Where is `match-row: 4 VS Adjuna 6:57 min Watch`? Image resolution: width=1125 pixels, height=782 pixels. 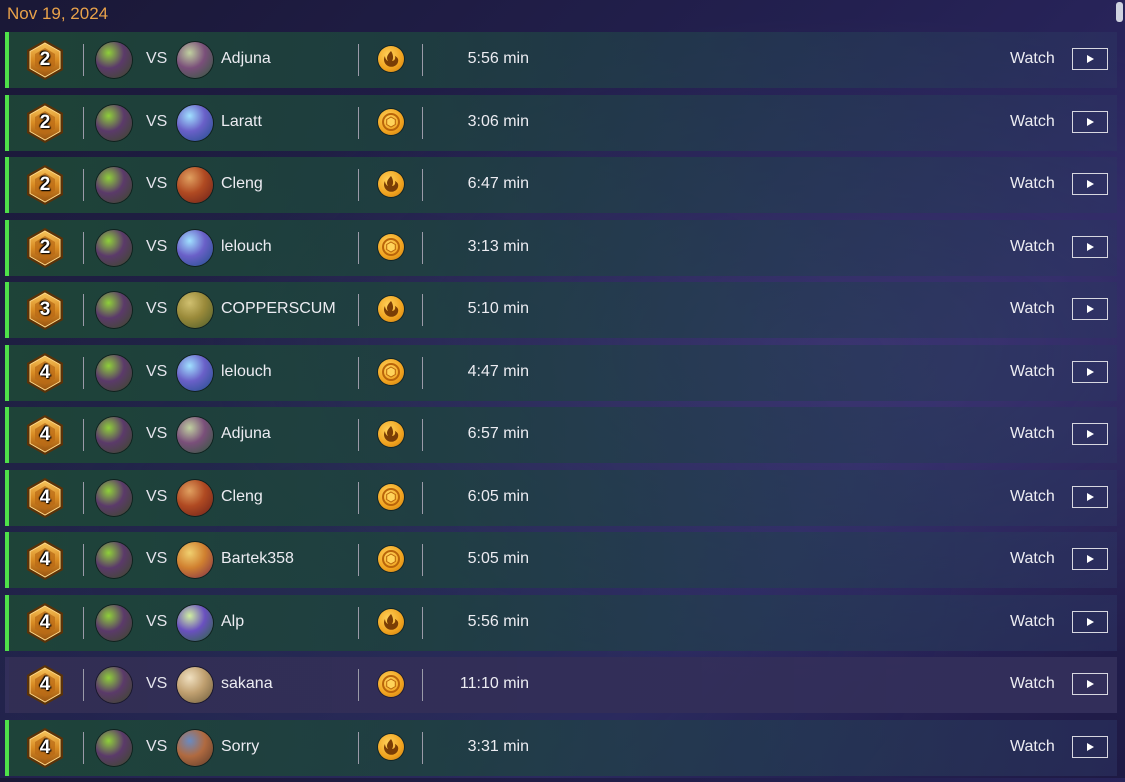
match-row: 4 VS Adjuna 6:57 min Watch is located at coordinates (561, 435).